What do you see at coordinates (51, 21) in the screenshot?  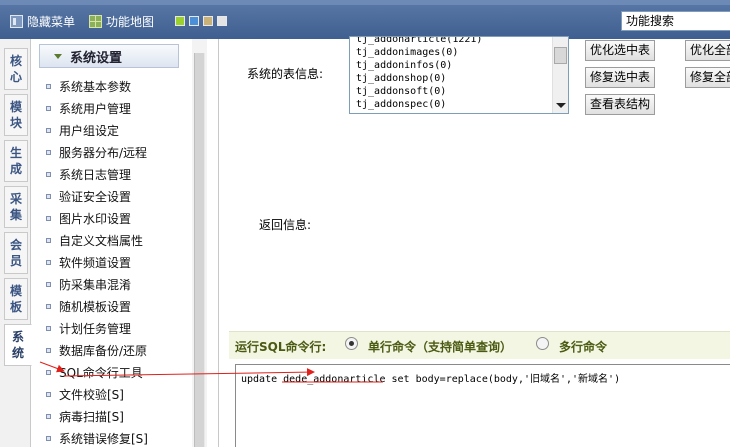 I see `hide-menu-label: 隐藏菜单` at bounding box center [51, 21].